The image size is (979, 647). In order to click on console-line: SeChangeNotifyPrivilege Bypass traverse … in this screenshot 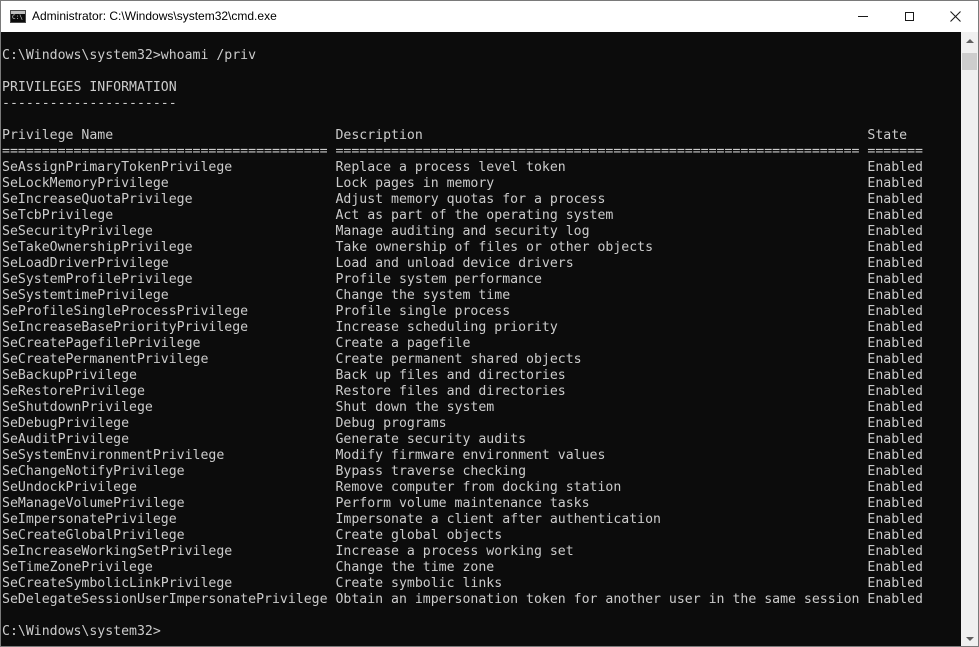, I will do `click(462, 471)`.